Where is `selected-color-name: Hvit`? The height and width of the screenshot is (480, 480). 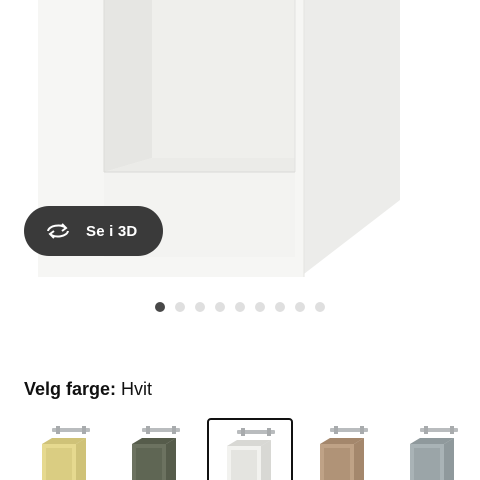 selected-color-name: Hvit is located at coordinates (137, 389).